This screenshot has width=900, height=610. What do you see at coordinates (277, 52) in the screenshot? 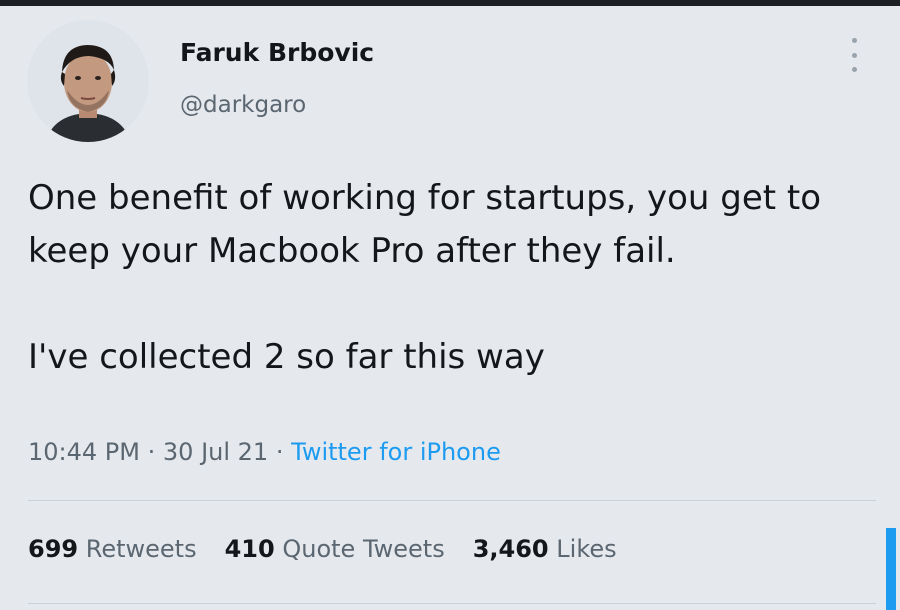
I see `author-display-name: Faruk Brbovic` at bounding box center [277, 52].